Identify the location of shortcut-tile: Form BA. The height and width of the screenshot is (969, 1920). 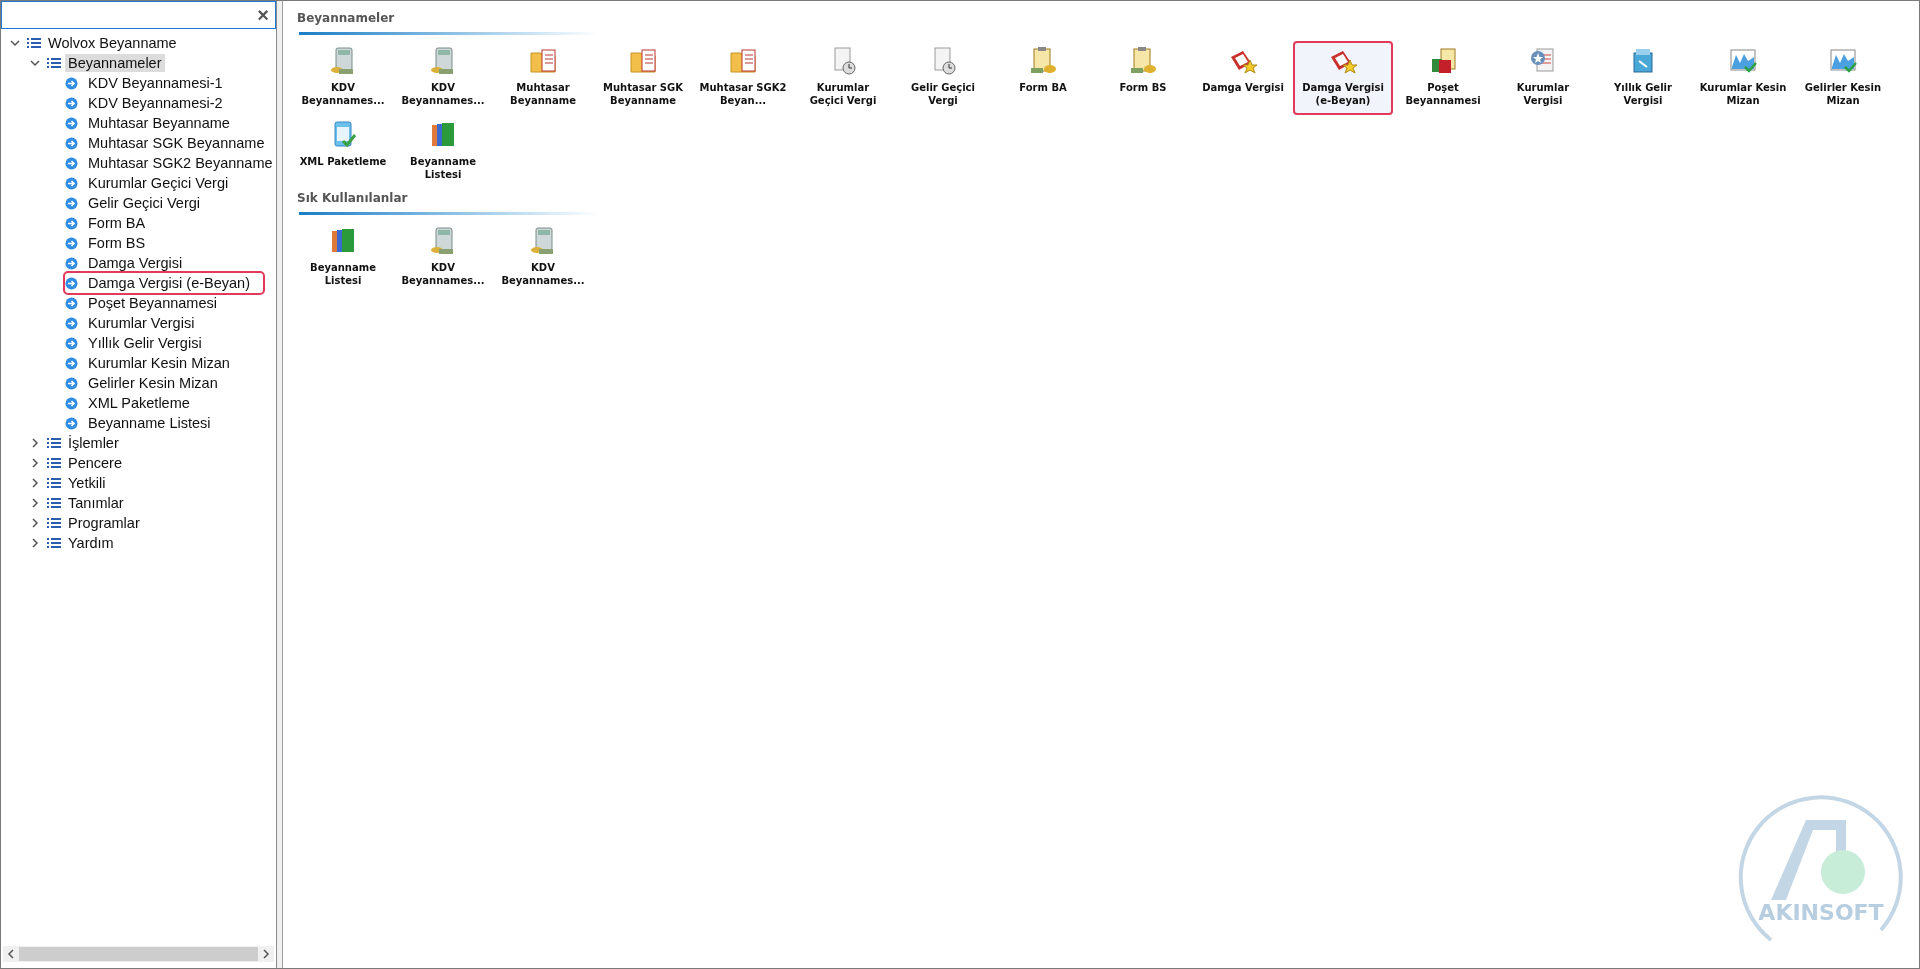
(1043, 78).